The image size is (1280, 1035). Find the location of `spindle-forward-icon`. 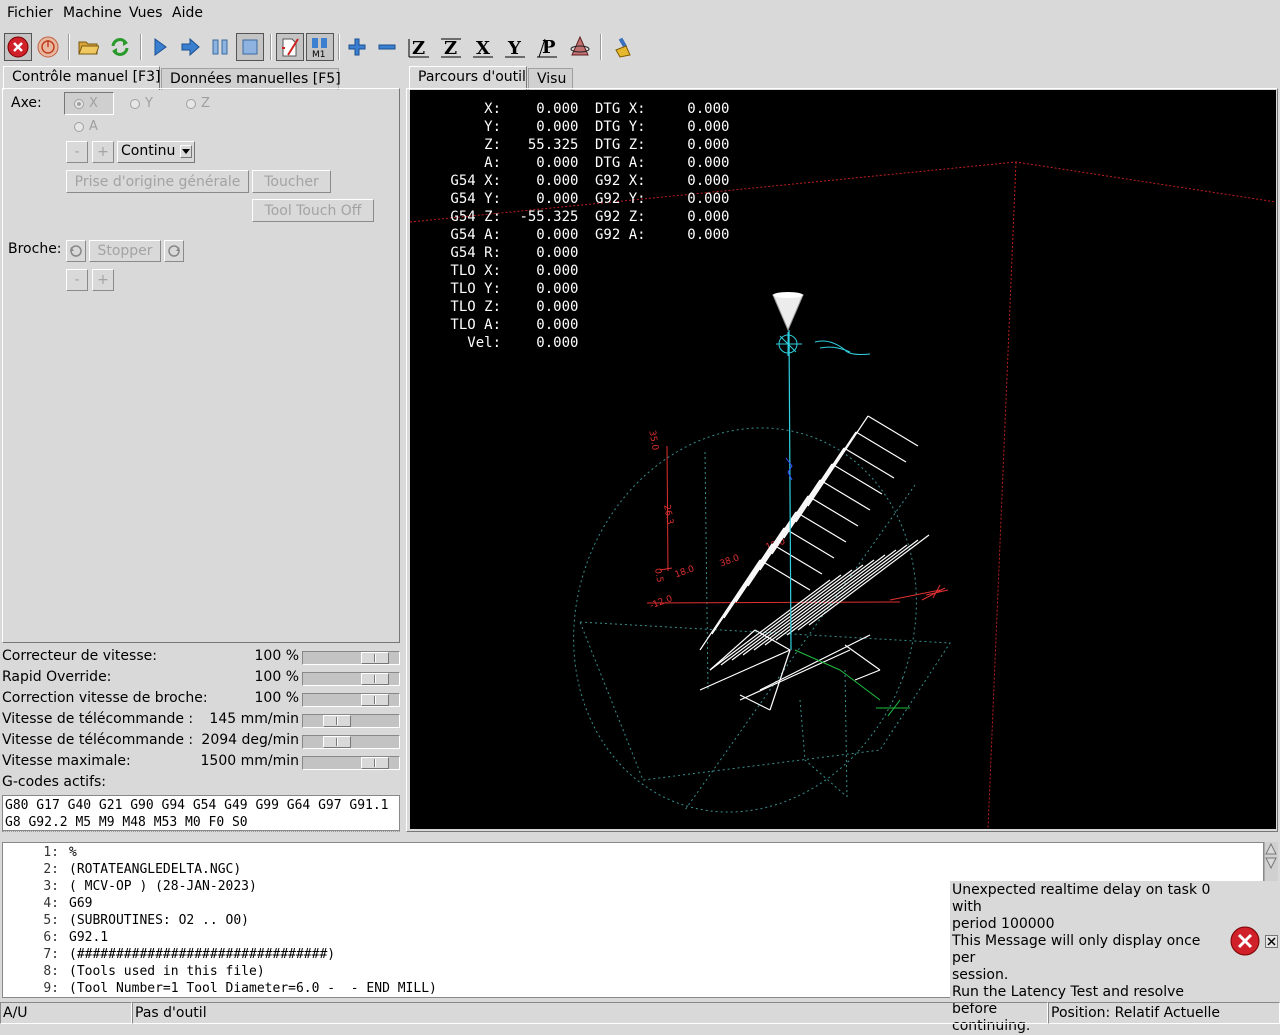

spindle-forward-icon is located at coordinates (174, 251).